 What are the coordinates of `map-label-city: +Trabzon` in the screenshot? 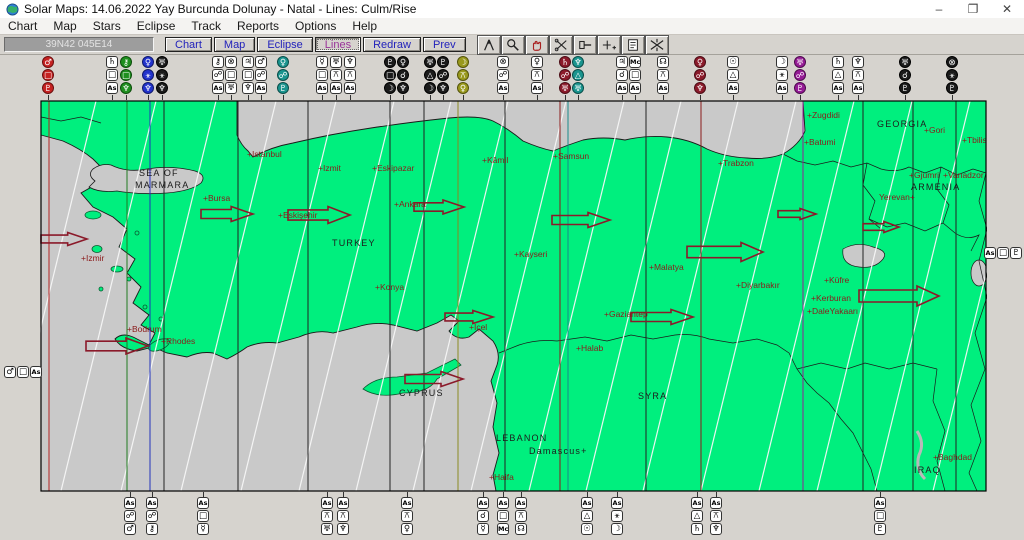 It's located at (736, 163).